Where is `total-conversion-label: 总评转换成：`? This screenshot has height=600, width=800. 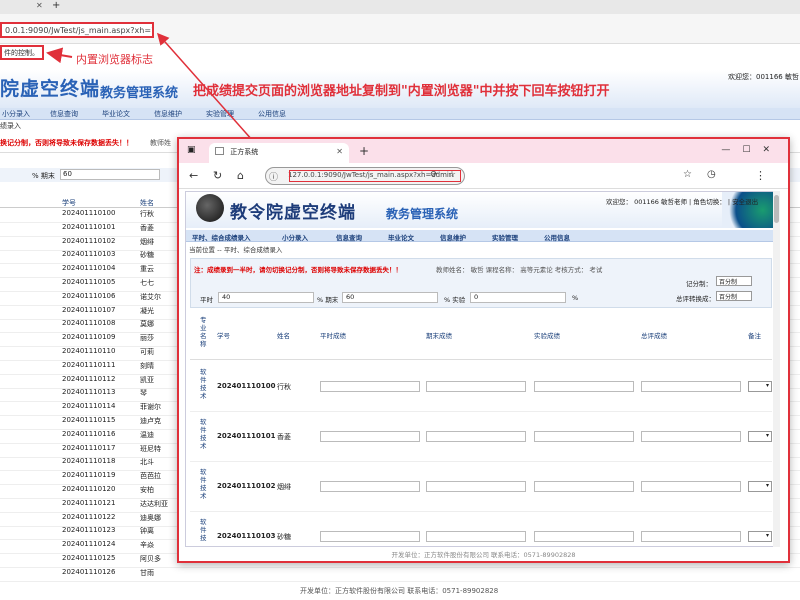 total-conversion-label: 总评转换成： is located at coordinates (695, 299).